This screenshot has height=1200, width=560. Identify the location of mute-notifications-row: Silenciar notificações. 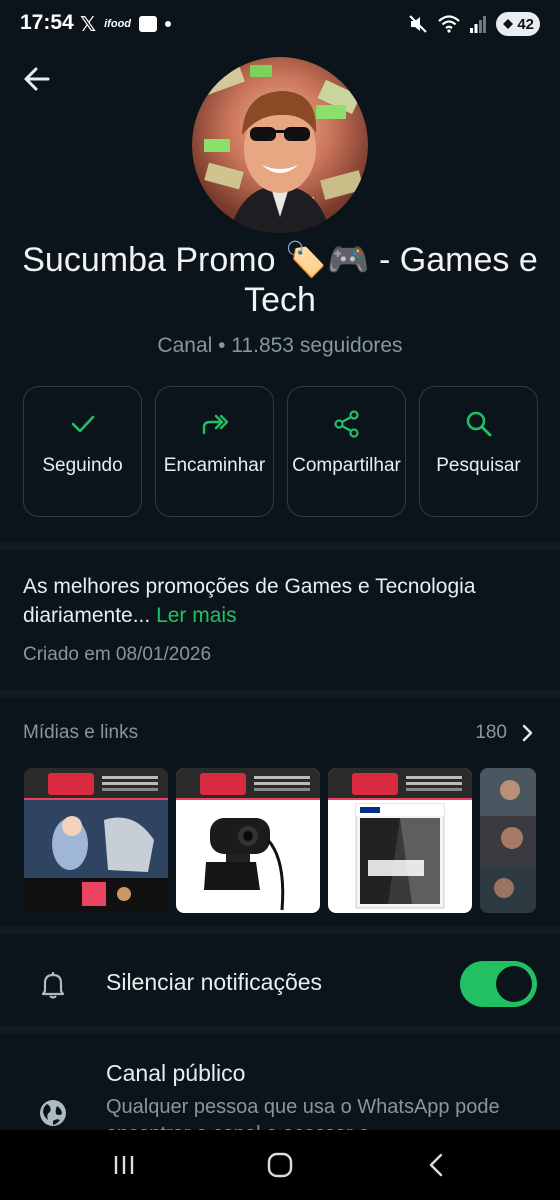
(280, 984).